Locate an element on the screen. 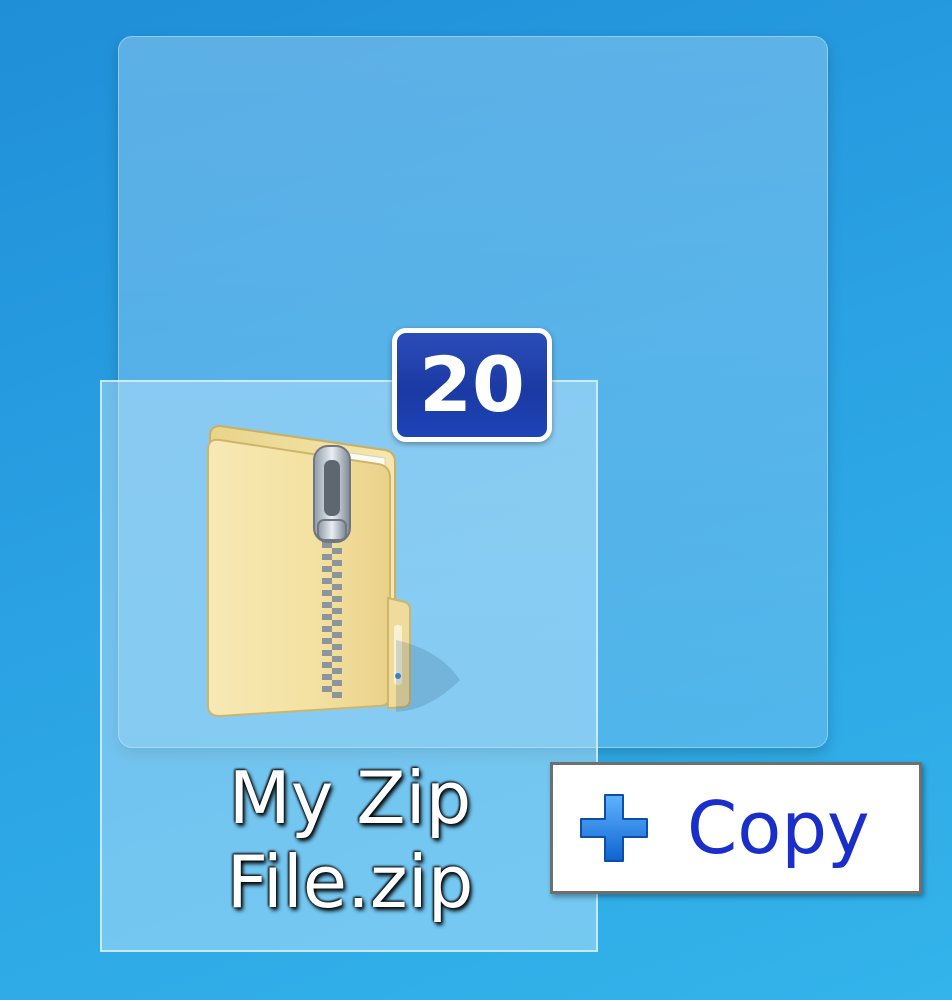 Image resolution: width=952 pixels, height=1000 pixels. drag-action-tooltip: Copy is located at coordinates (736, 828).